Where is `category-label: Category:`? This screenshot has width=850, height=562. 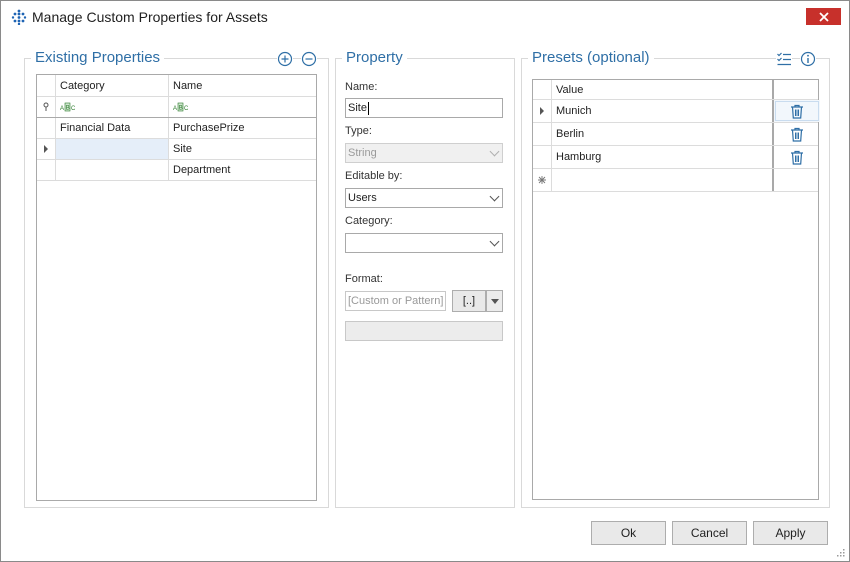
category-label: Category: is located at coordinates (369, 221).